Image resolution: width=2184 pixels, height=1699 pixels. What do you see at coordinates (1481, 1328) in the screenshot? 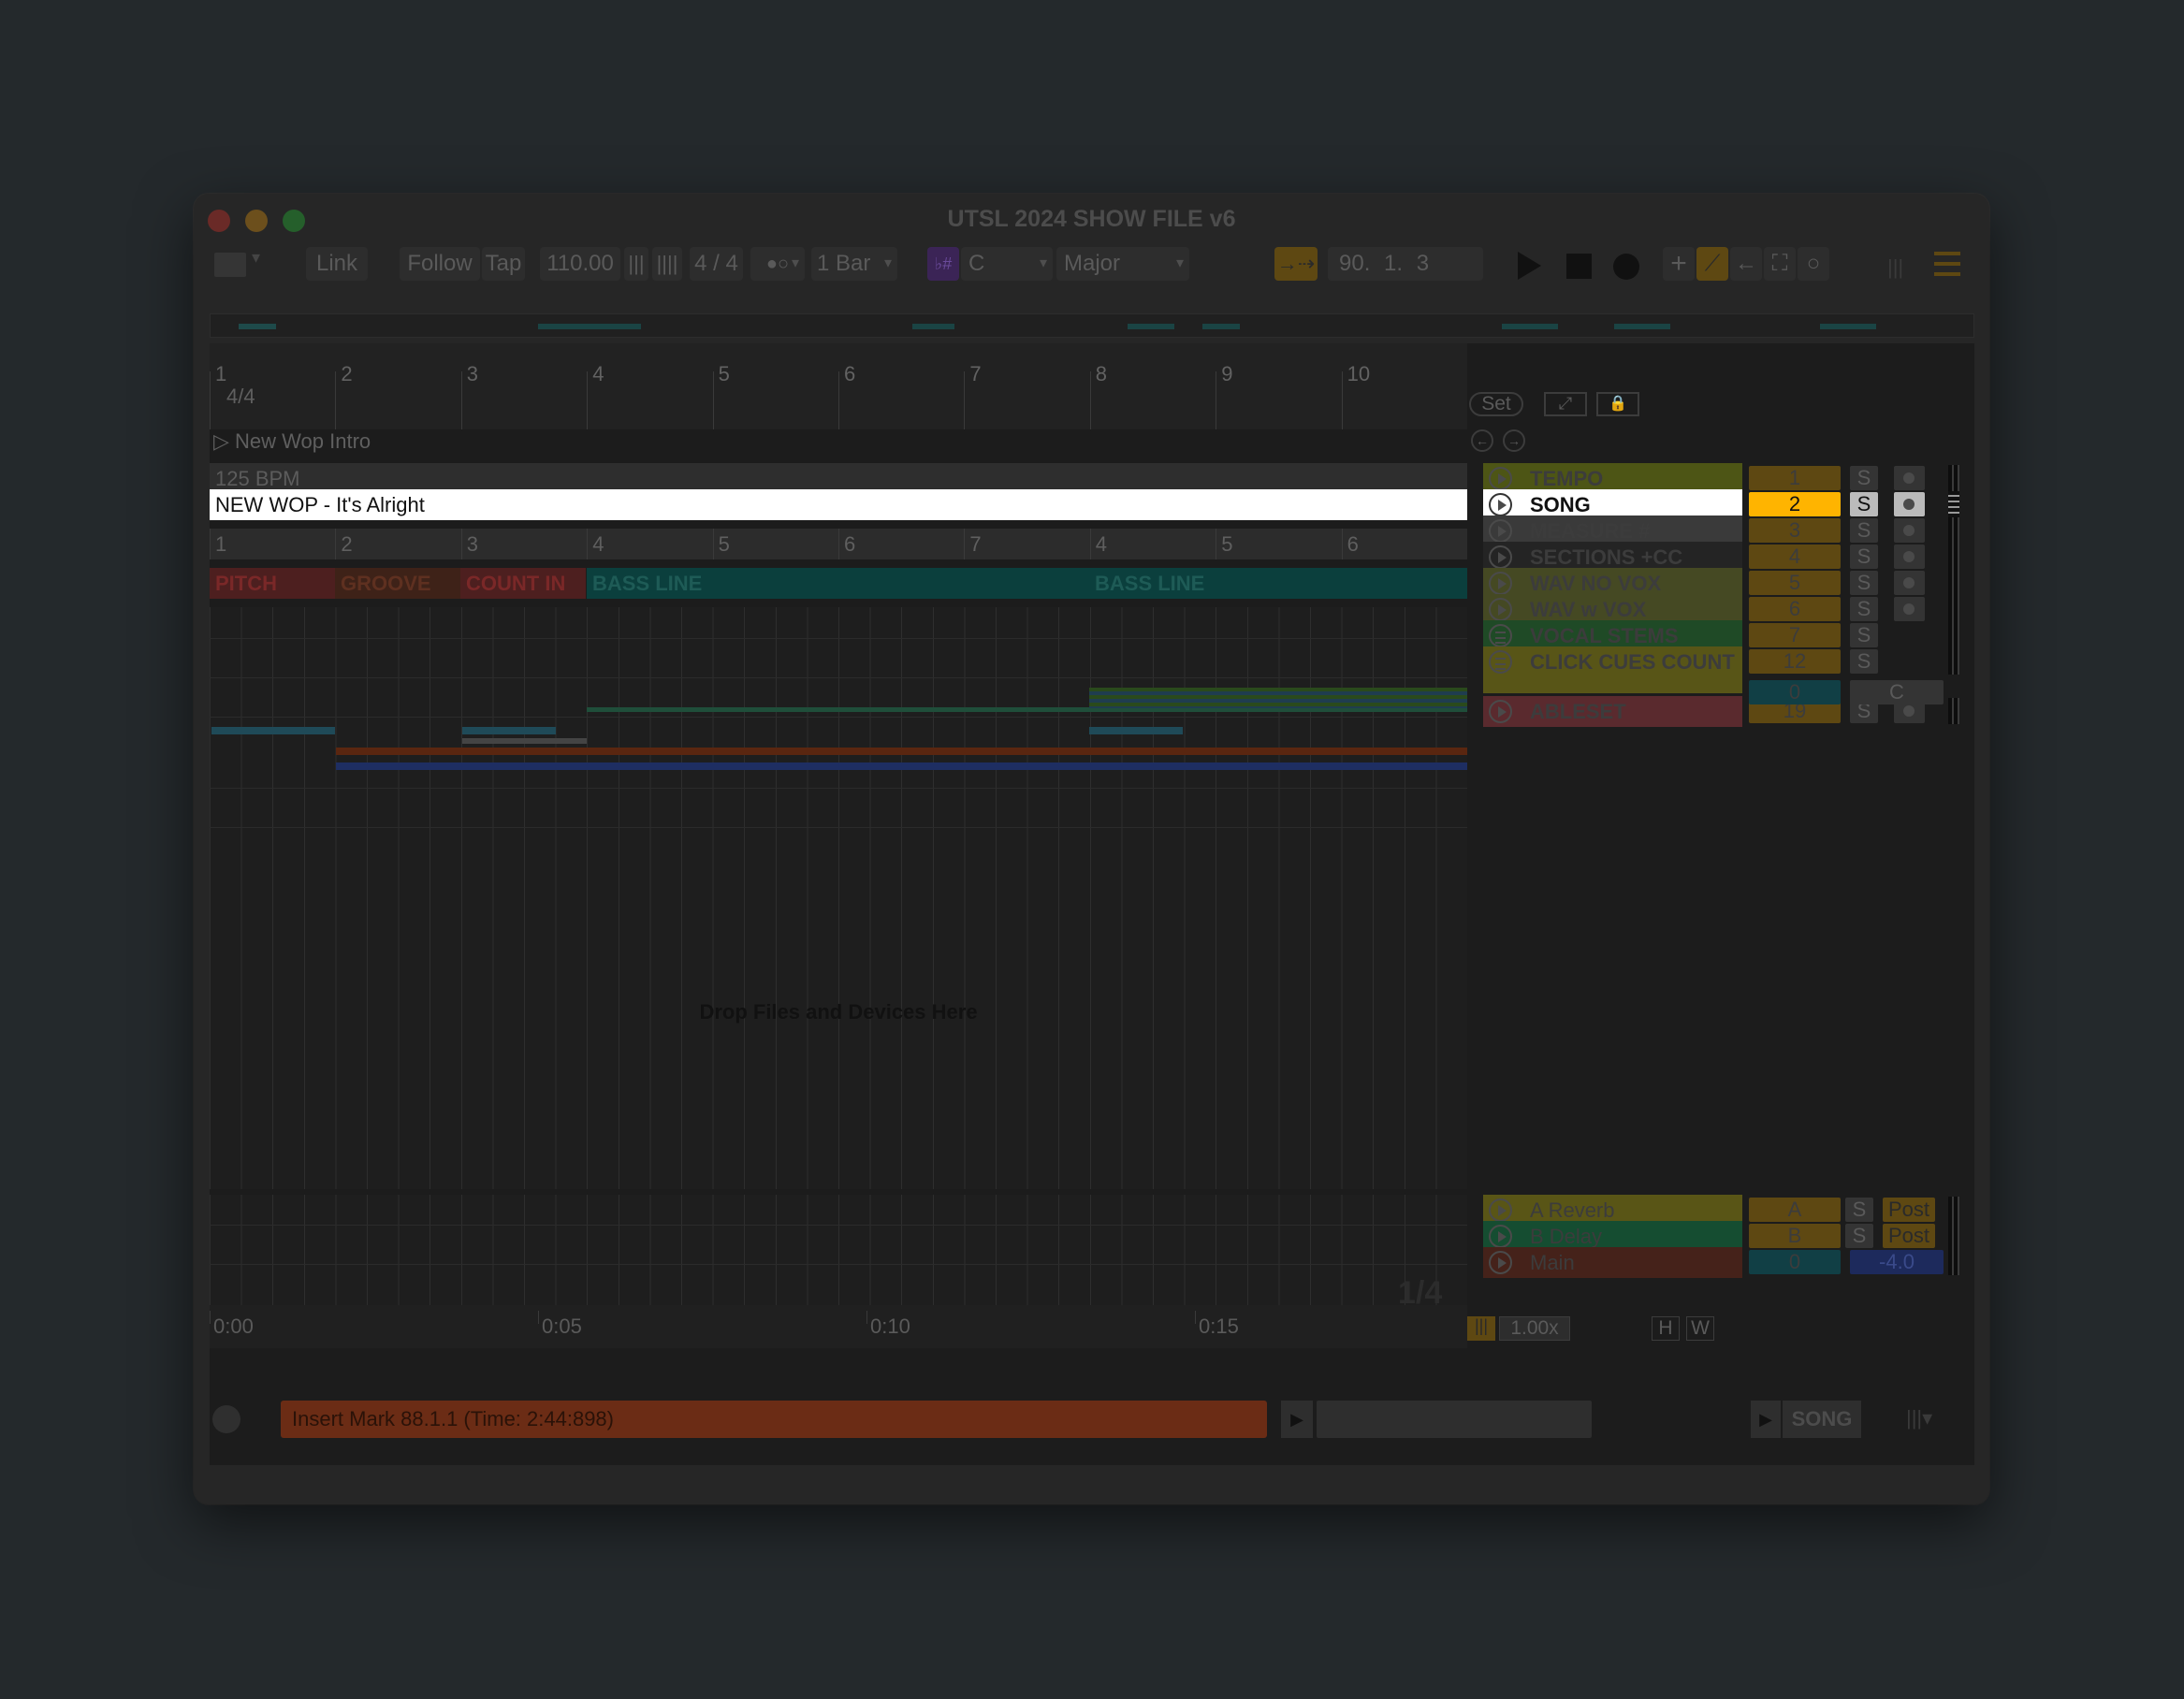
I see `audio-waveform-icon: |||` at bounding box center [1481, 1328].